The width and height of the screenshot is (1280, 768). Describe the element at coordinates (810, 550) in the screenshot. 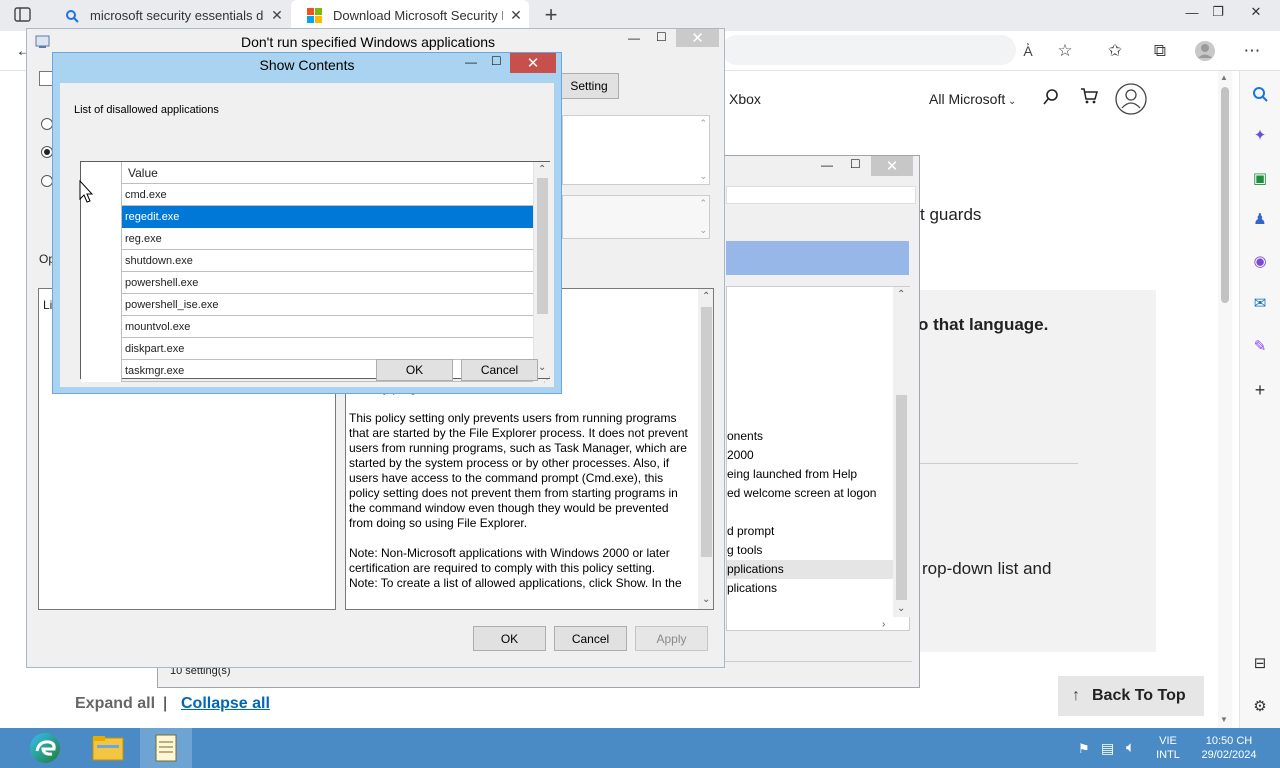

I see `list-item: g tools` at that location.